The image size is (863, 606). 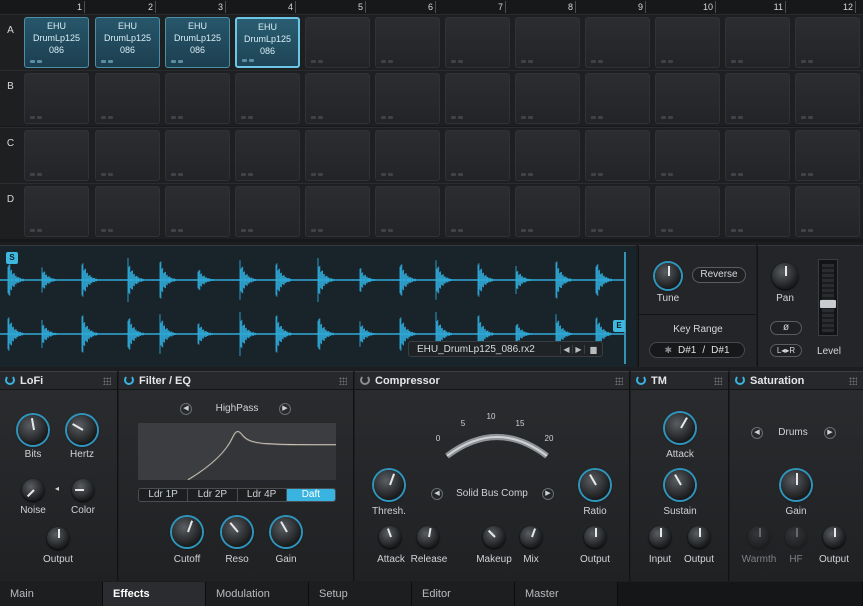 What do you see at coordinates (786, 328) in the screenshot?
I see `phase-invert-button: ø` at bounding box center [786, 328].